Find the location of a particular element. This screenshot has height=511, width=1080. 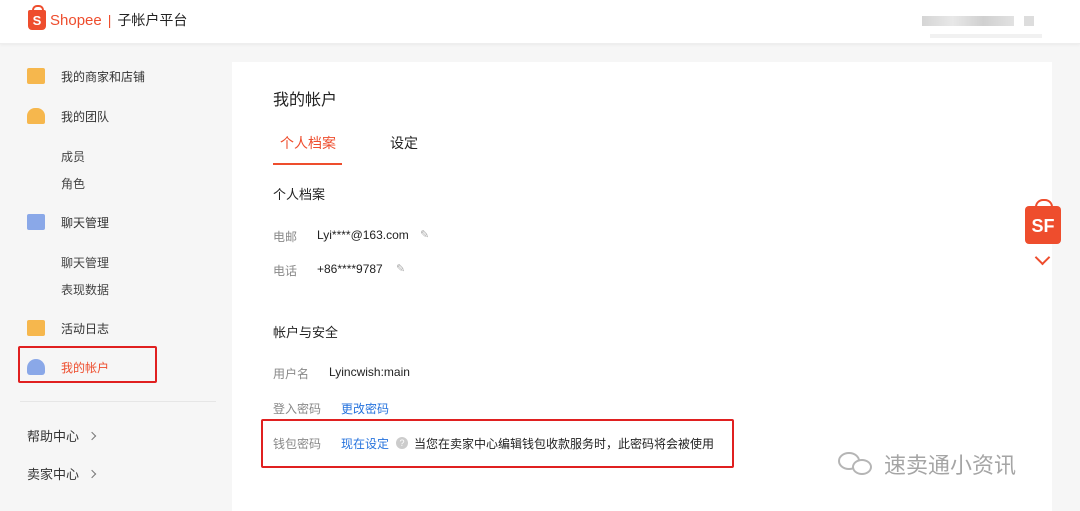

user-shadow is located at coordinates (986, 36).